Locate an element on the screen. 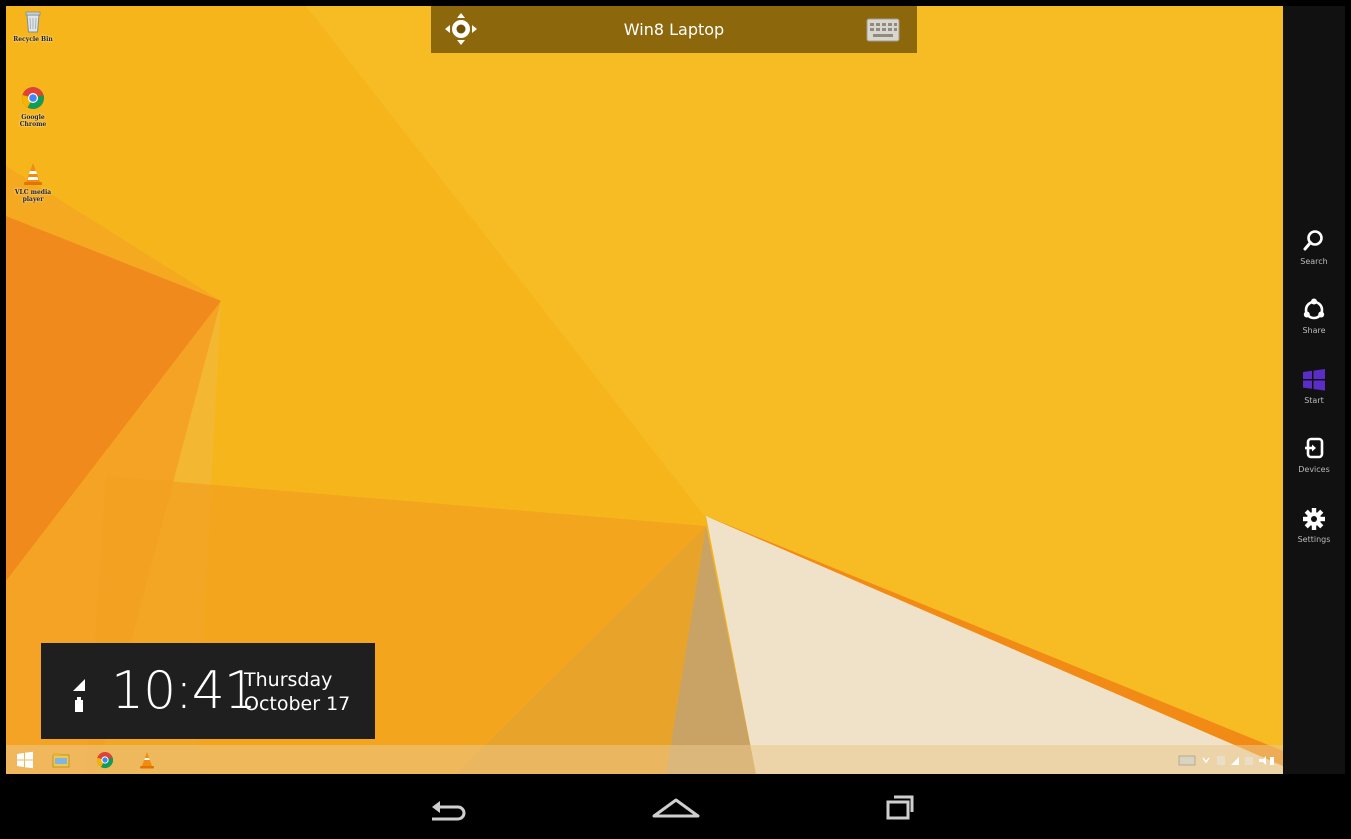 The image size is (1351, 839). charm-label: Settings is located at coordinates (1314, 539).